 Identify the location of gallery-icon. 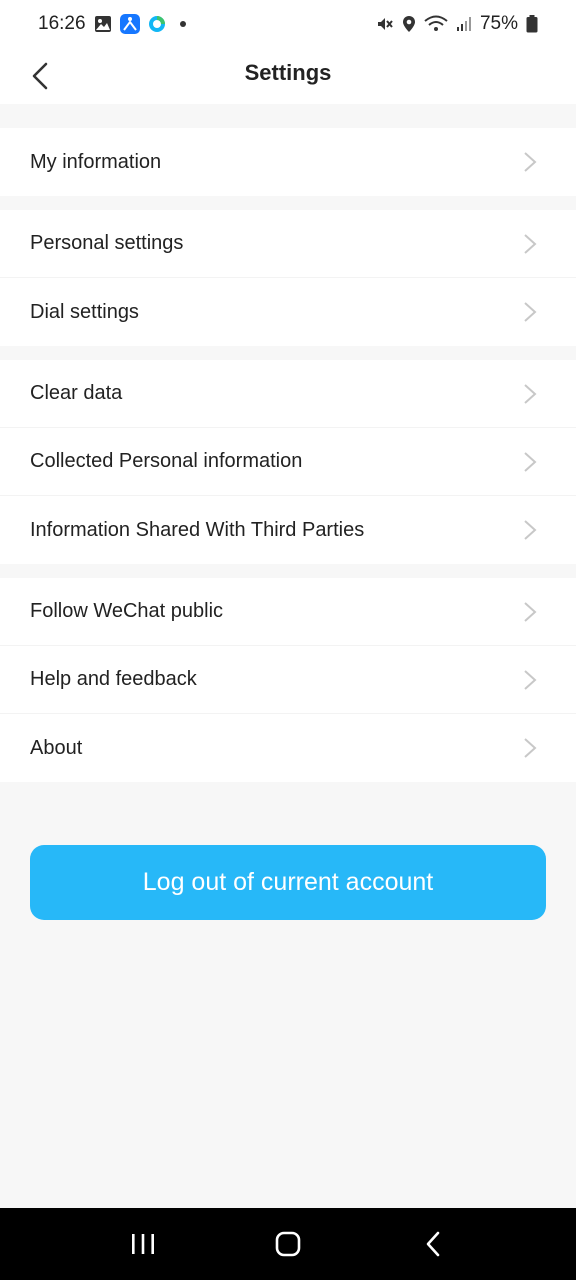
(103, 24).